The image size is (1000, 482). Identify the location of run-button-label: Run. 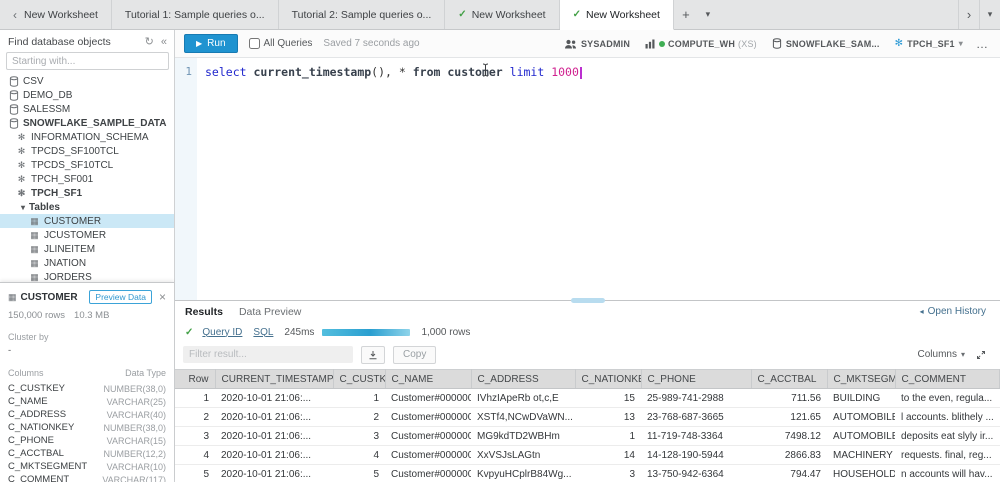
(216, 43).